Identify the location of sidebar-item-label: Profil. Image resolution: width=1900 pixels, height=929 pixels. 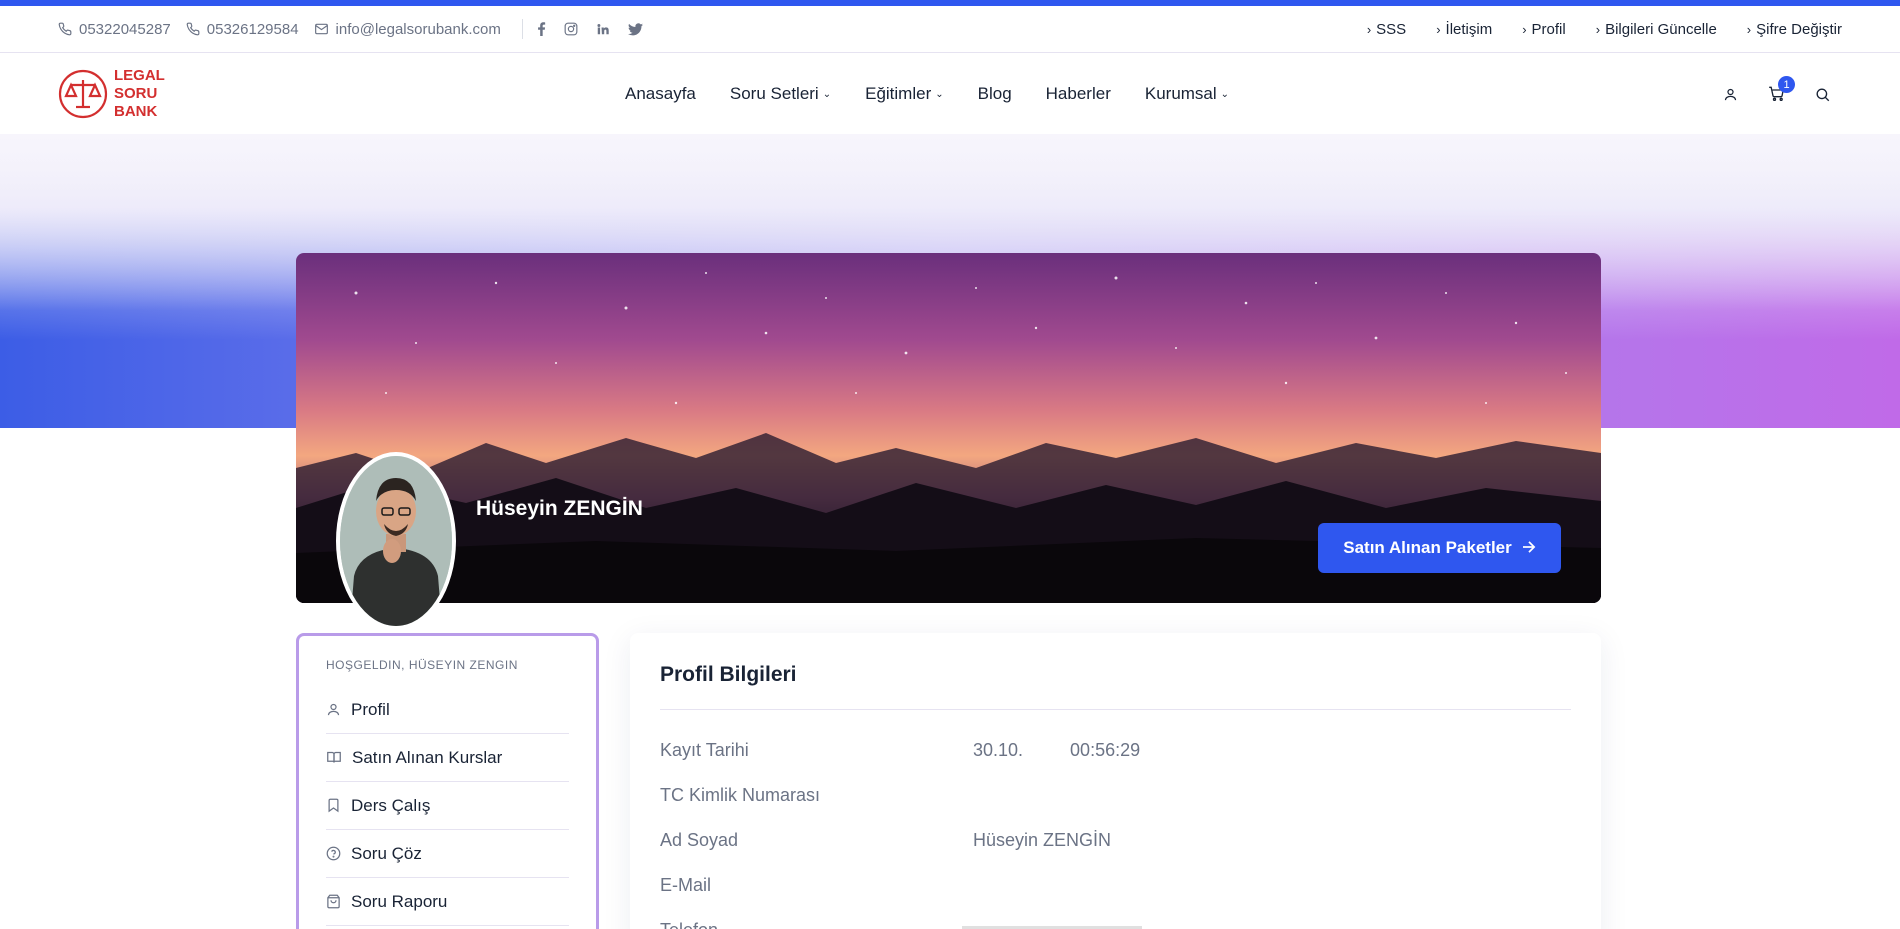
(370, 709).